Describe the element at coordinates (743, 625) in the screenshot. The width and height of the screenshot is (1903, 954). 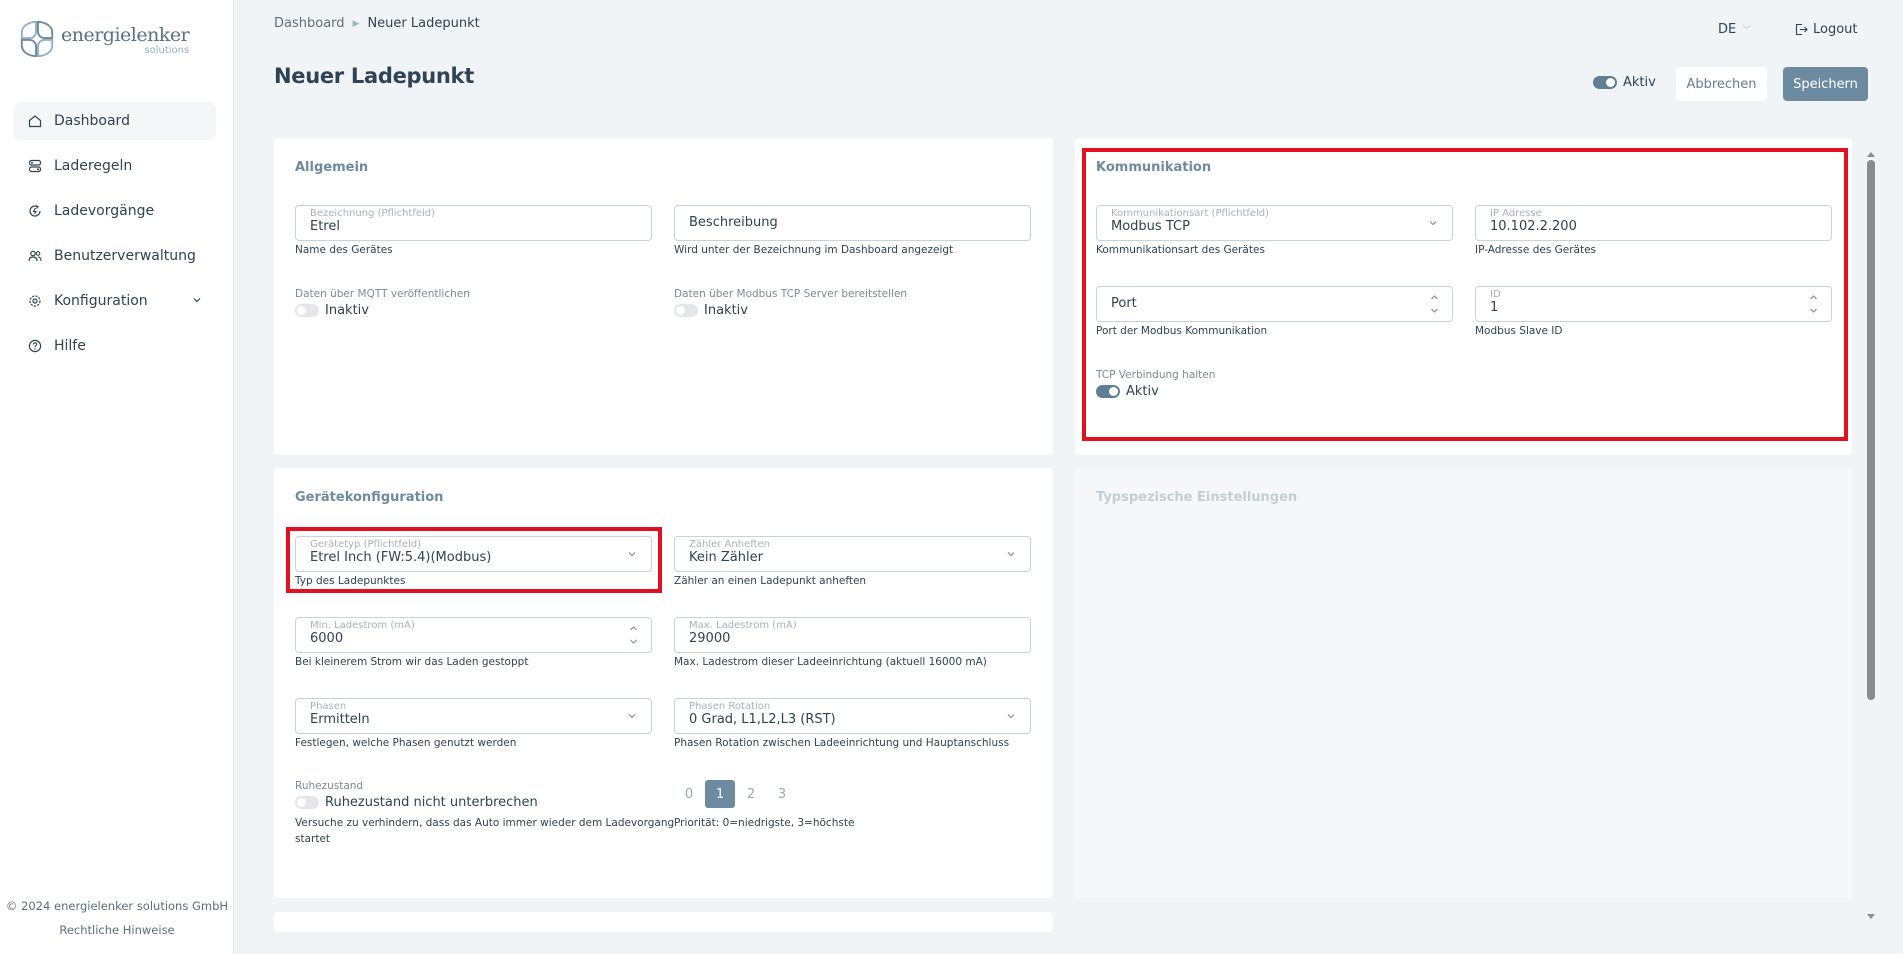
I see `field-label: Max. Ladestrom (mA)` at that location.